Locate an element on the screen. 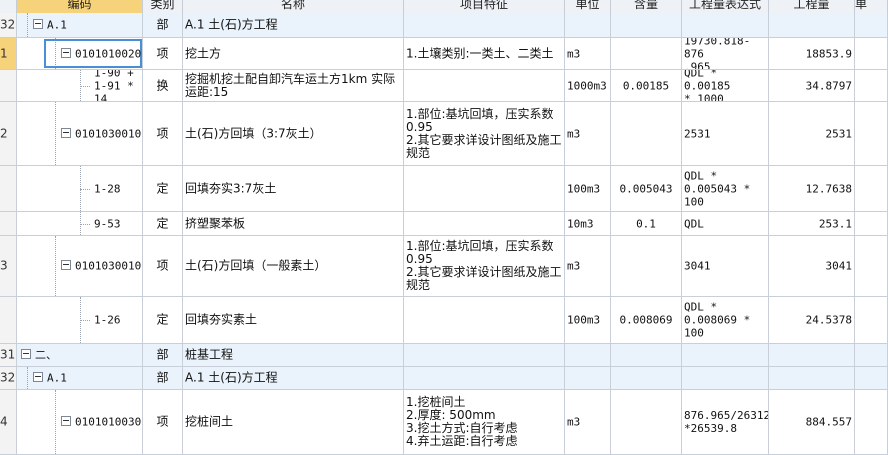  cell-qty: 2531 is located at coordinates (812, 133).